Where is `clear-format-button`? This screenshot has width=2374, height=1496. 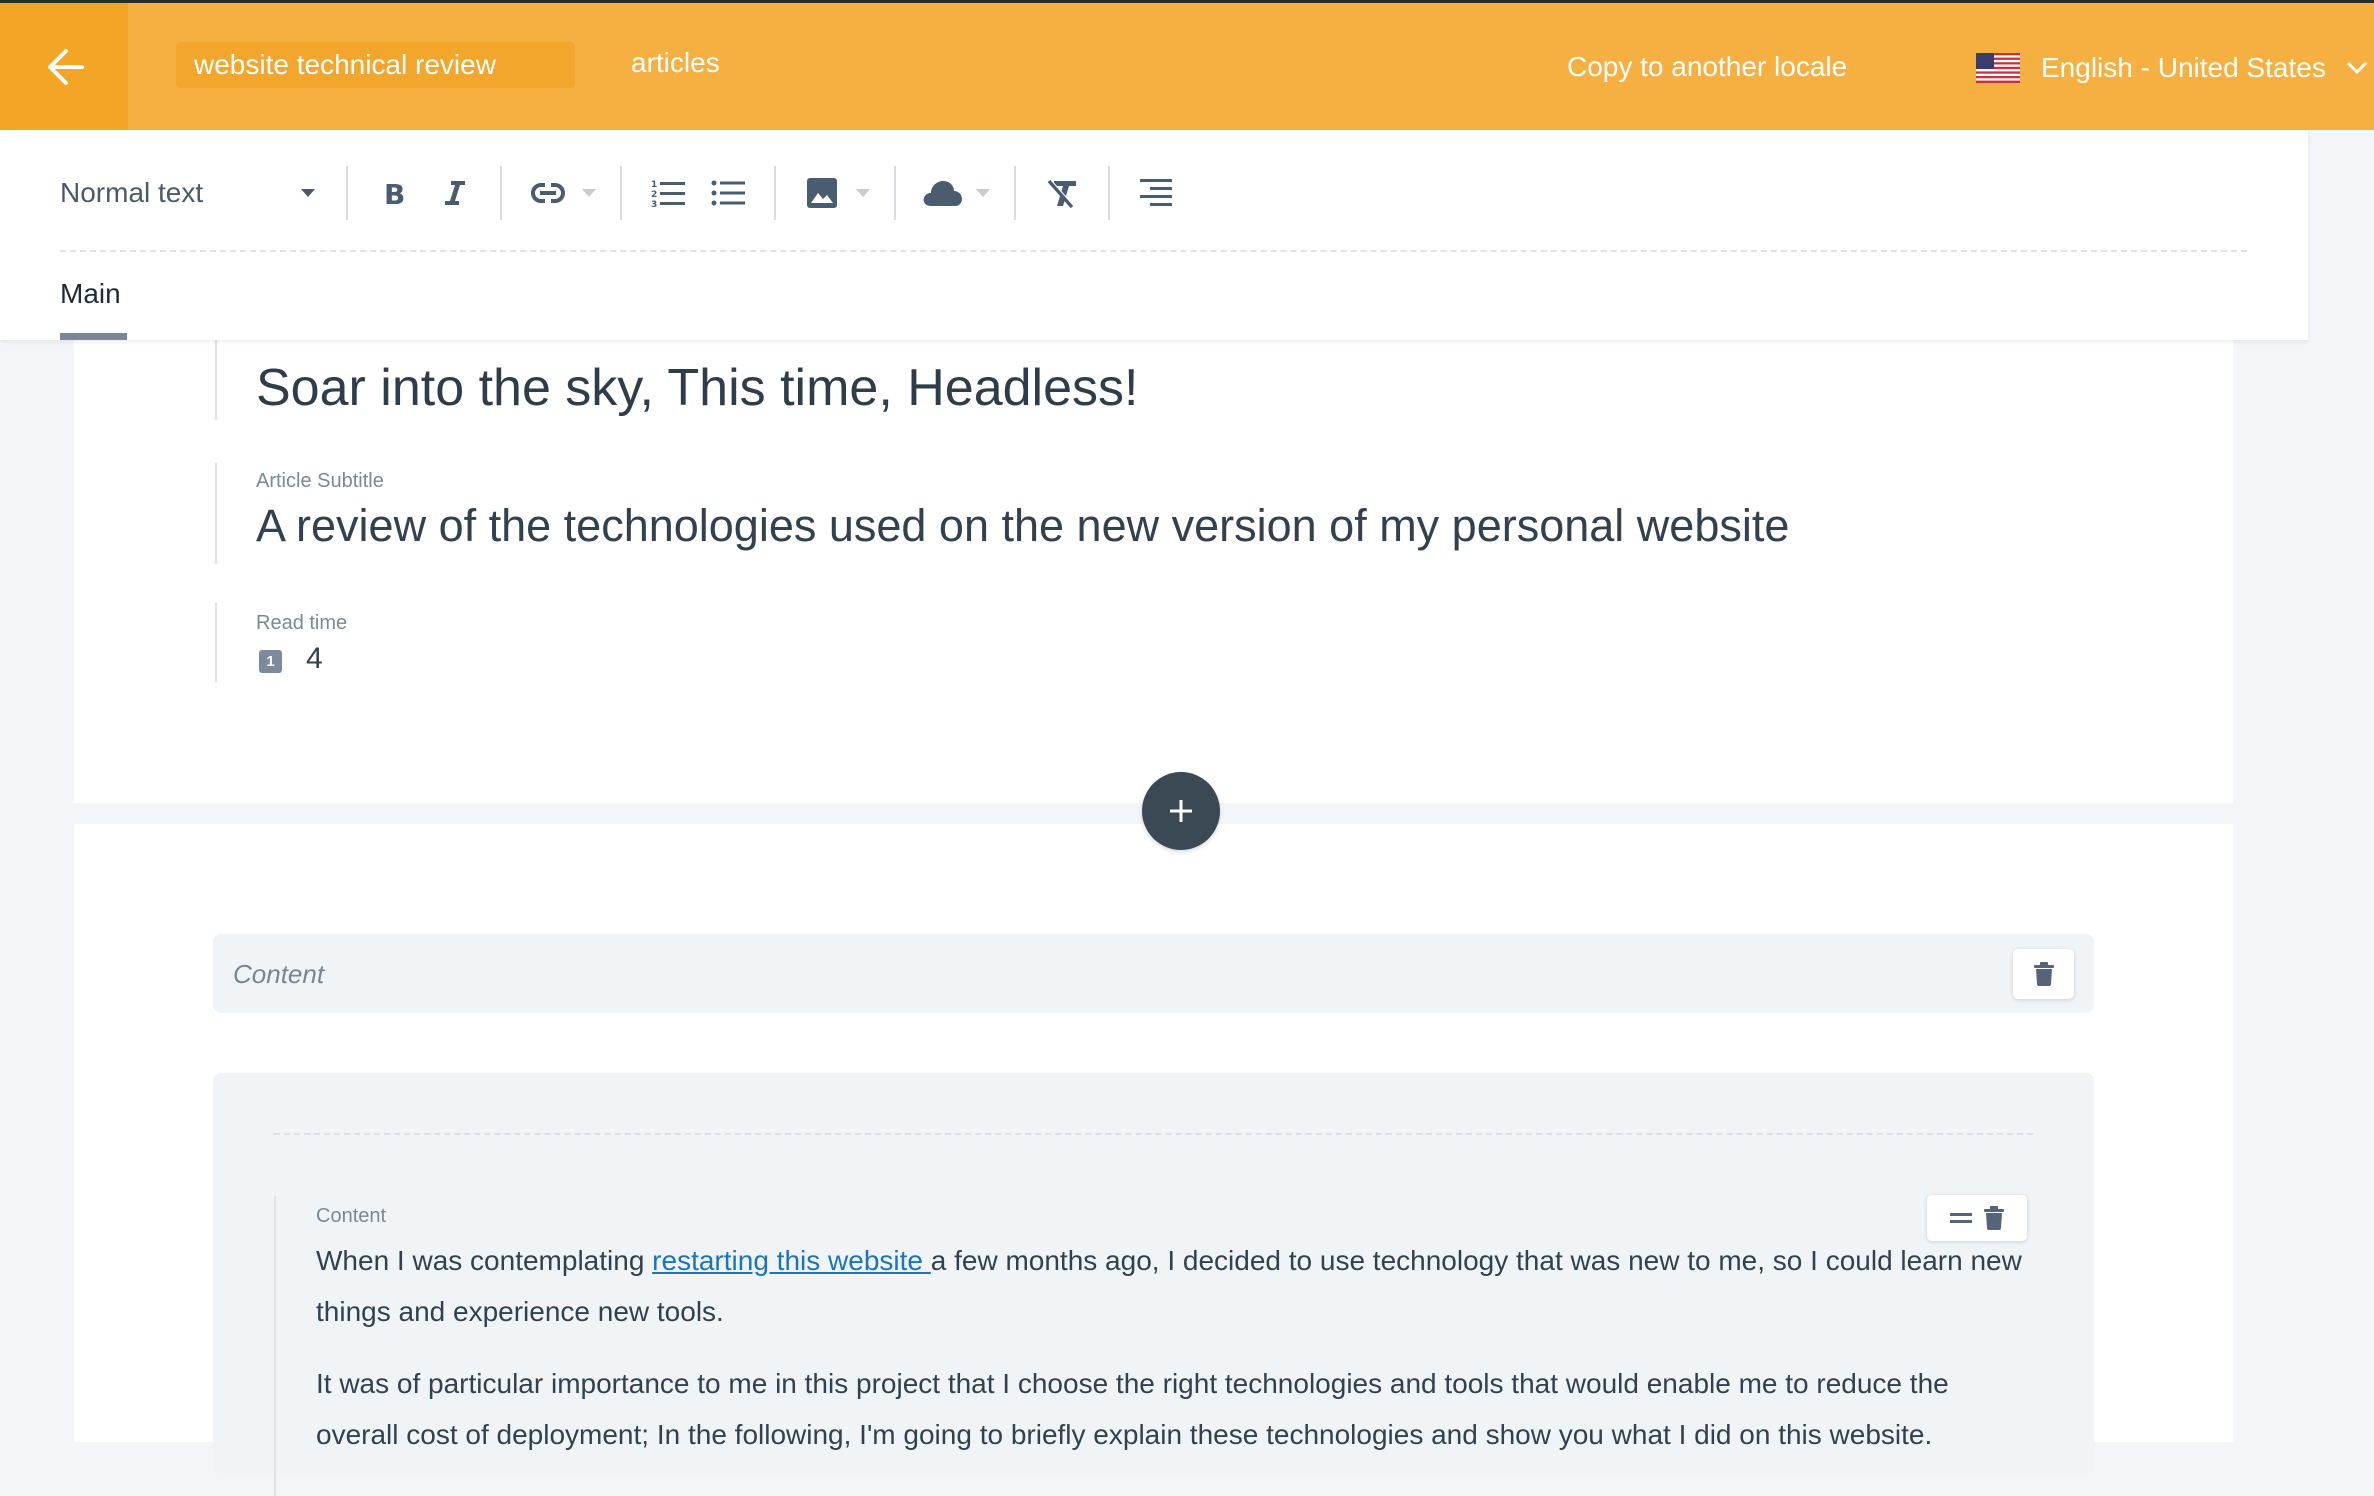
clear-format-button is located at coordinates (1062, 193).